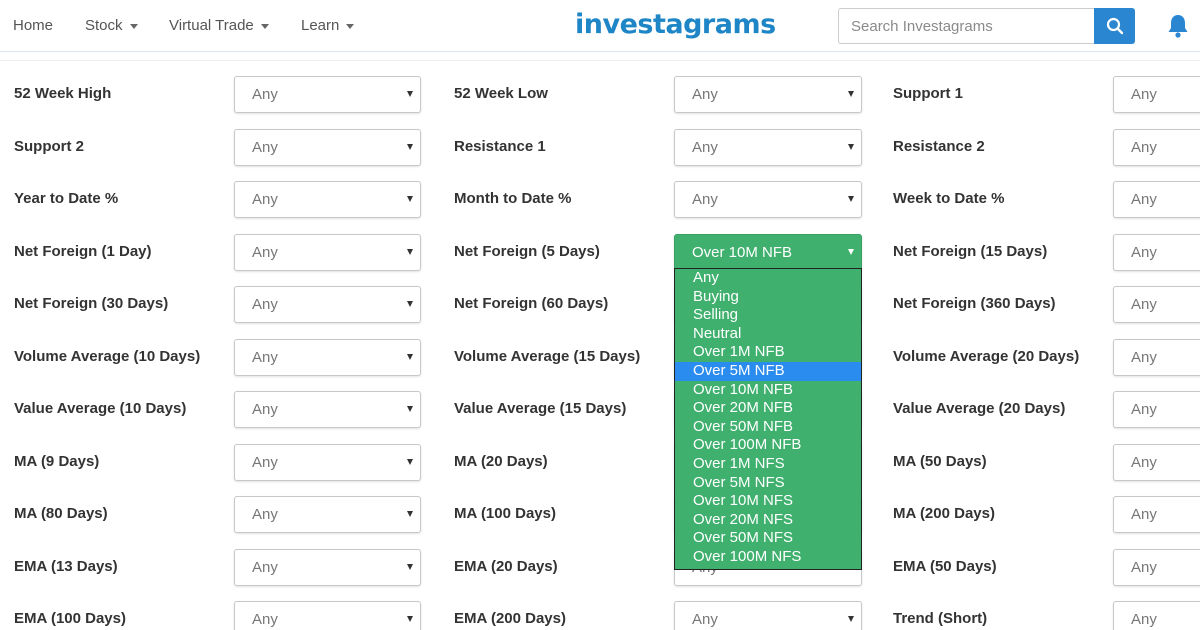 The width and height of the screenshot is (1200, 630). Describe the element at coordinates (970, 251) in the screenshot. I see `net-foreign-15-days-label: Net Foreign (15 Days)` at that location.